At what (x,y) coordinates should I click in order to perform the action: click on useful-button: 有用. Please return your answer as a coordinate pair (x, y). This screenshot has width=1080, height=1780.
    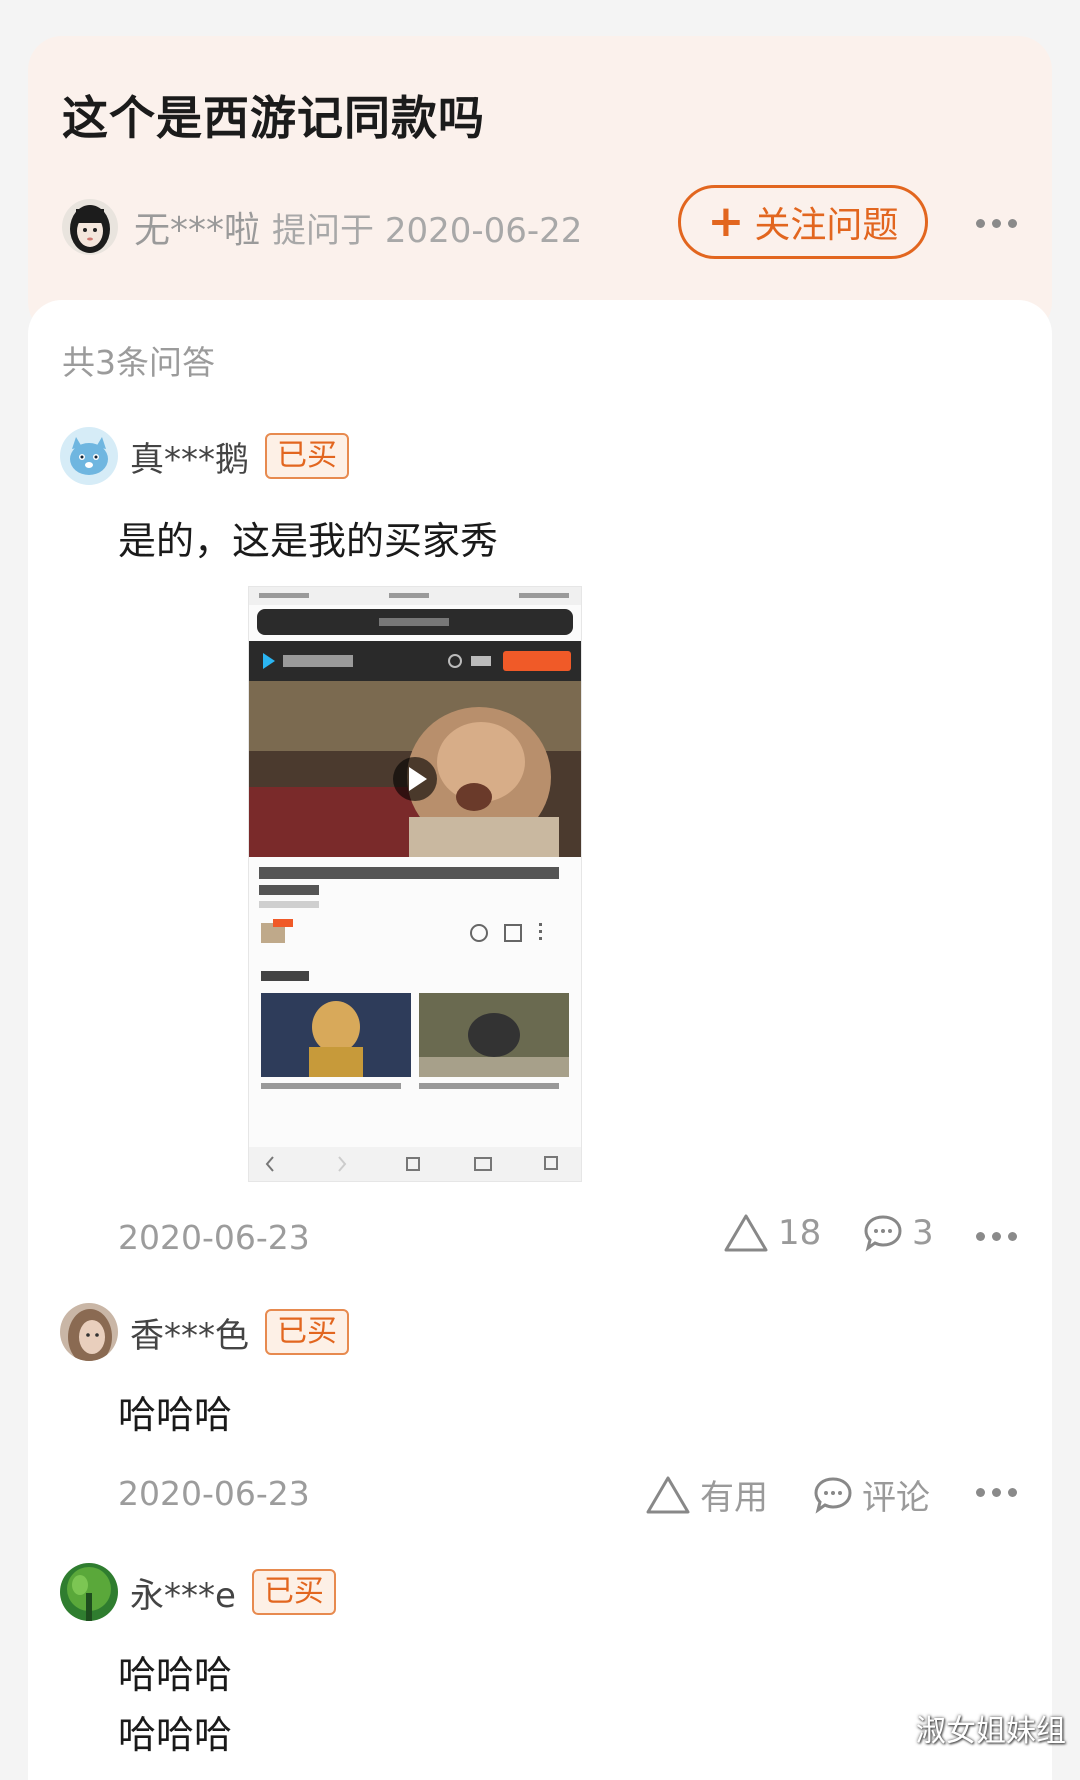
    Looking at the image, I should click on (706, 1494).